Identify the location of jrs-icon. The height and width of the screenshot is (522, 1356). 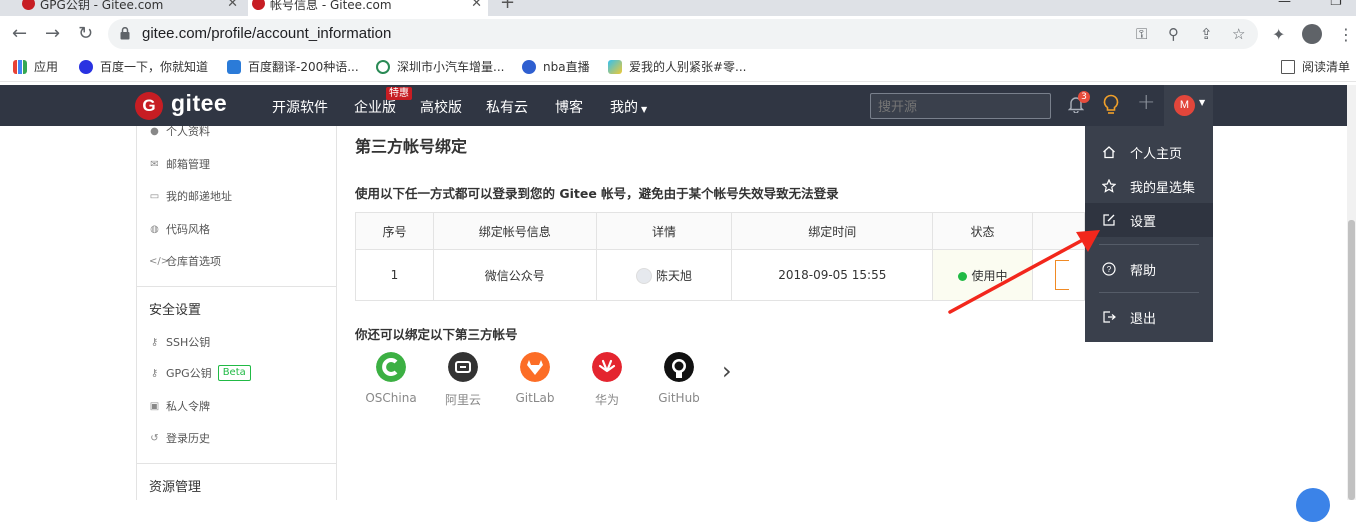
(529, 66).